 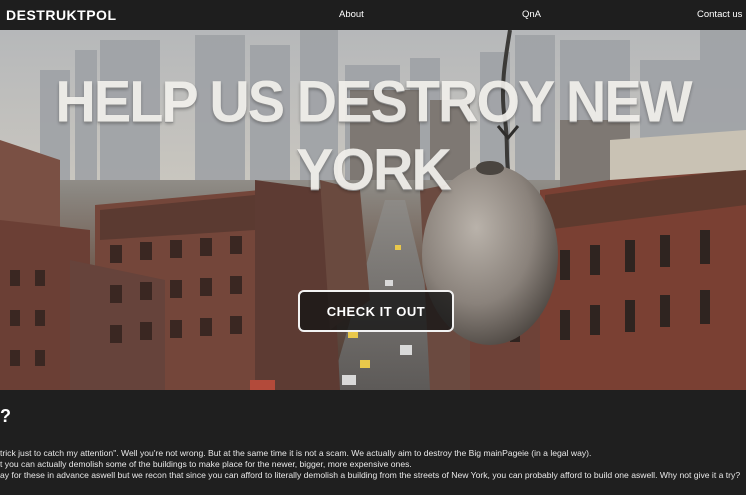 I want to click on nav-link-contact: Contact us, so click(x=719, y=14).